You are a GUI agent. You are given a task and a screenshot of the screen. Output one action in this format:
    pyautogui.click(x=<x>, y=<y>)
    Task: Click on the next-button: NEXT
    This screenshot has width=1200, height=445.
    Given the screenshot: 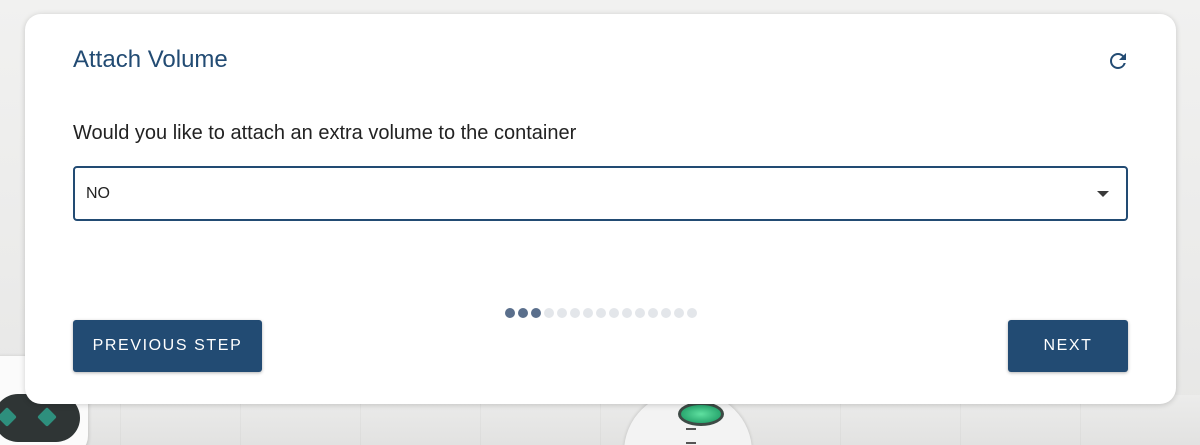 What is the action you would take?
    pyautogui.click(x=1068, y=346)
    